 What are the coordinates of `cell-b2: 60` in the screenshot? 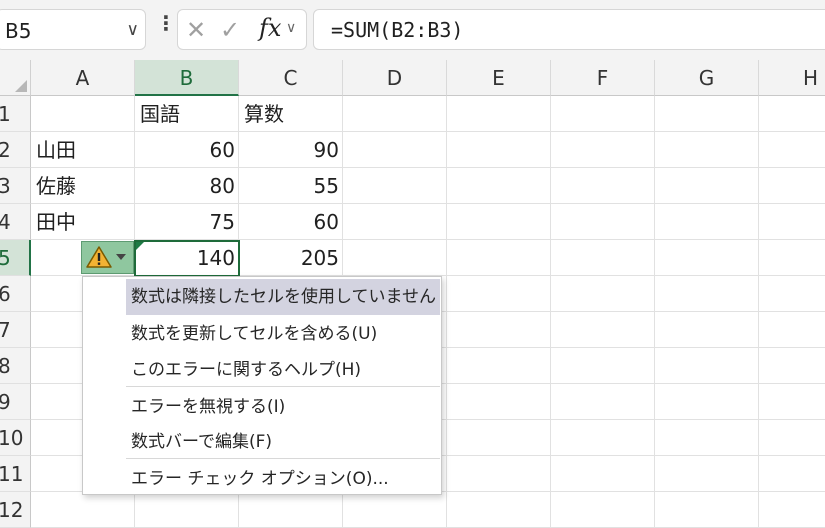 It's located at (187, 150).